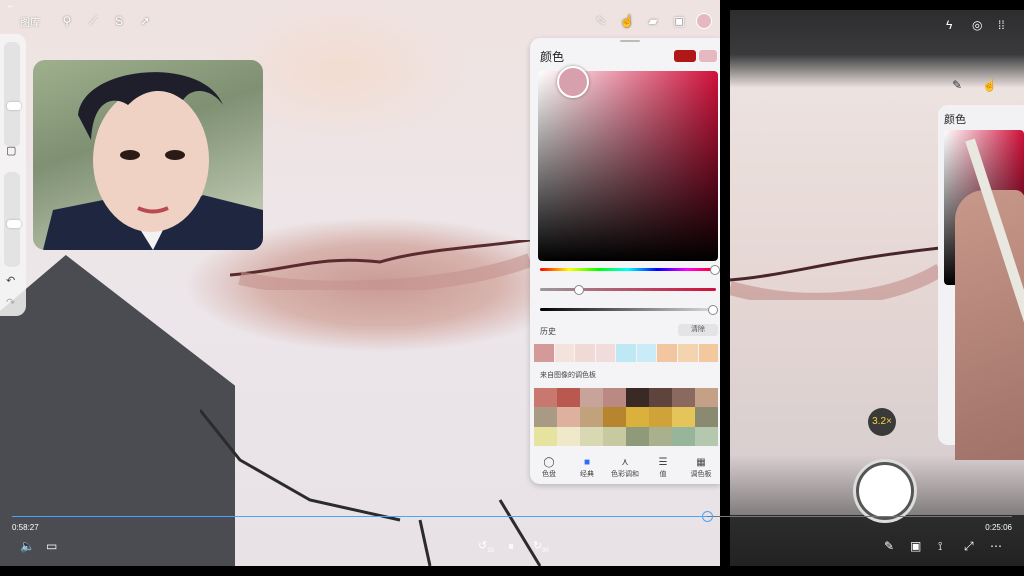 The height and width of the screenshot is (576, 1024). What do you see at coordinates (552, 57) in the screenshot?
I see `color-panel-title: 颜色` at bounding box center [552, 57].